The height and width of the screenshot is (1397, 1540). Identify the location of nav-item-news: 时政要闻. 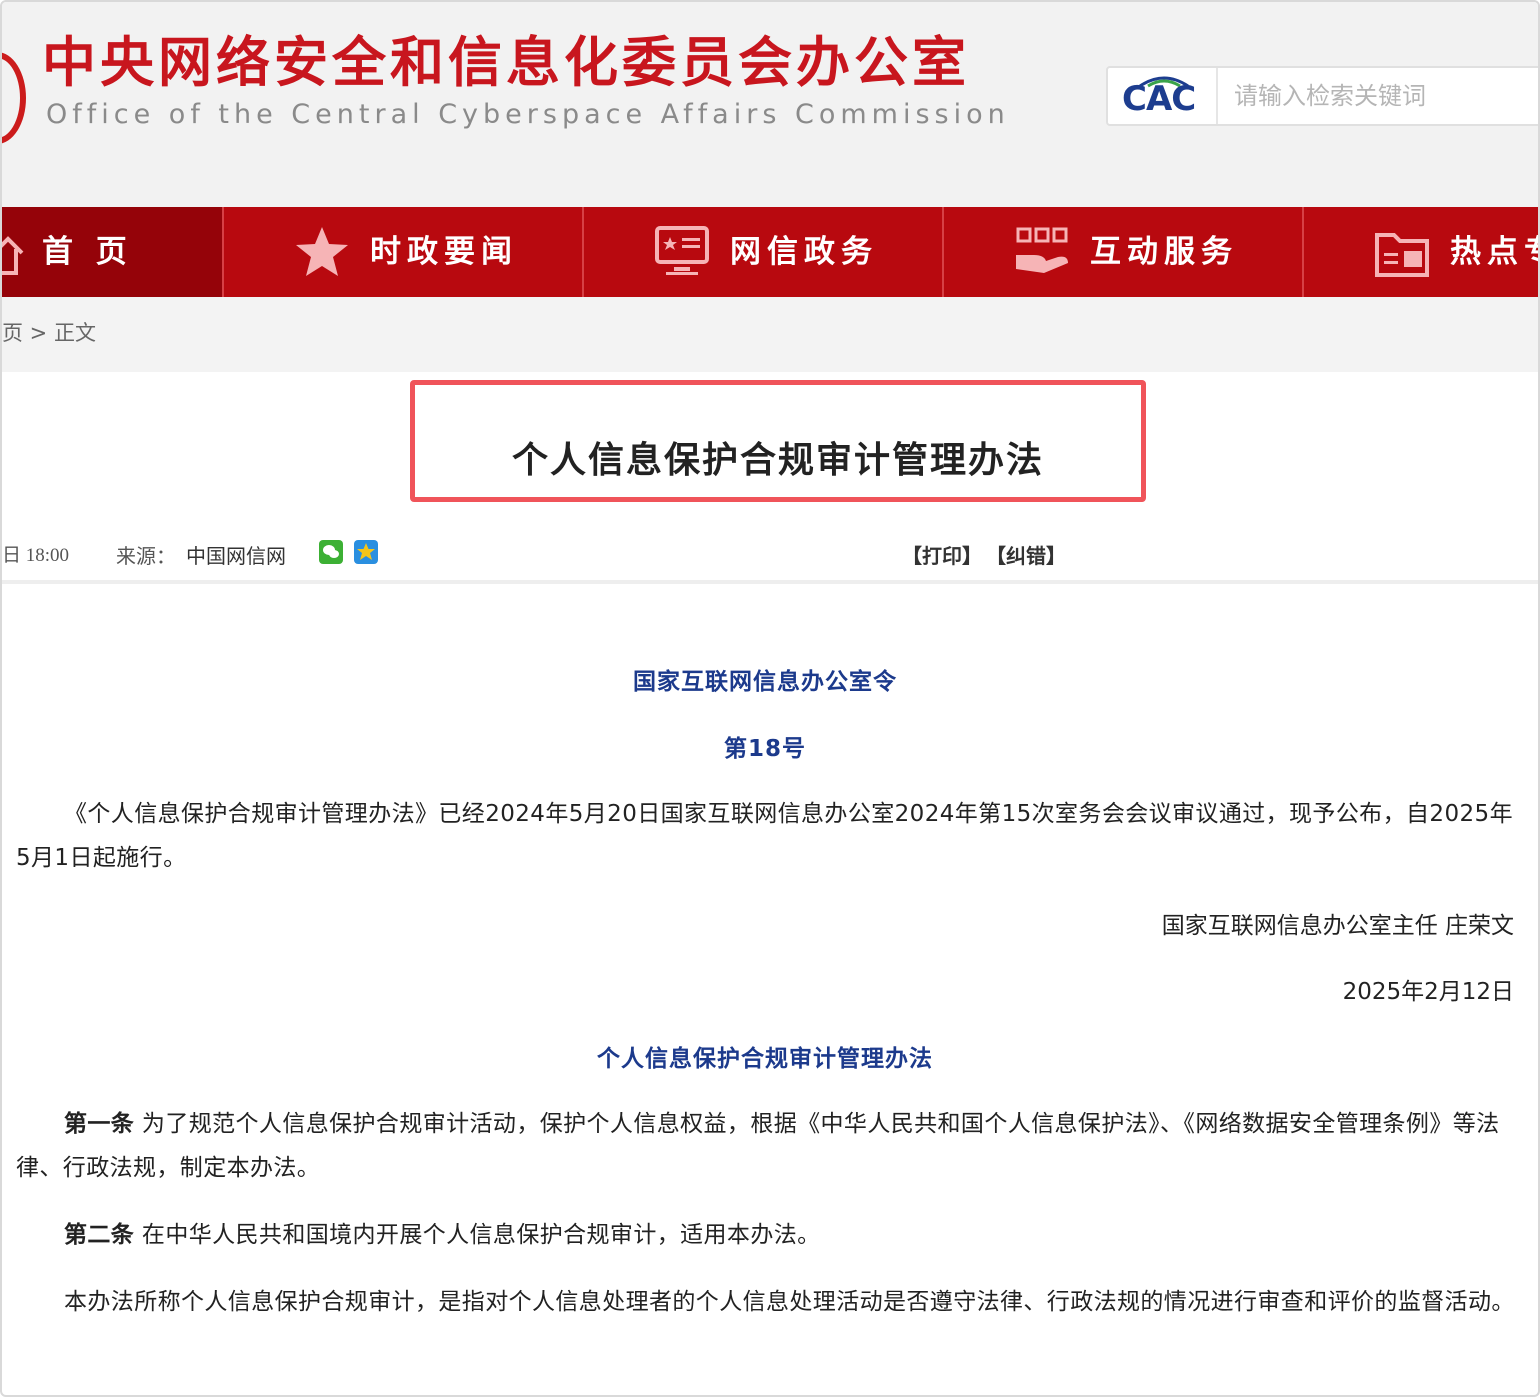
(404, 252).